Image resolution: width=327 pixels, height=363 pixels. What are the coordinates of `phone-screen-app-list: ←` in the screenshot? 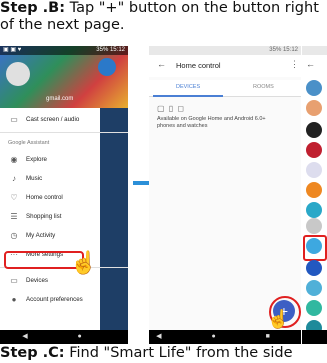 It's located at (314, 195).